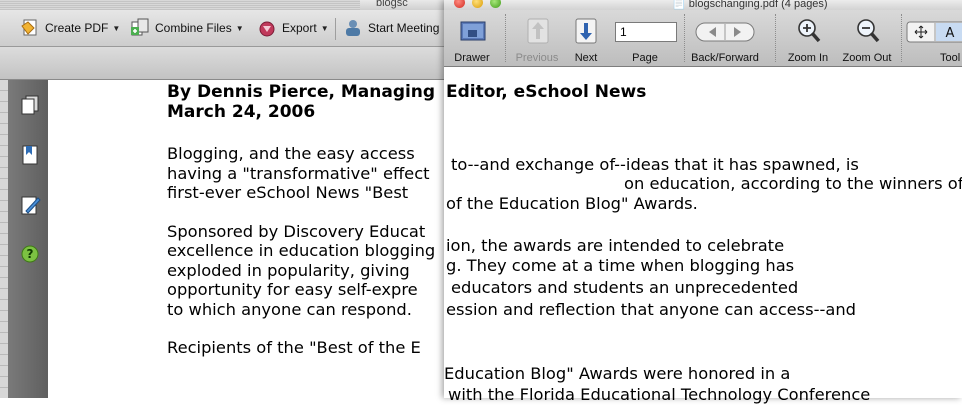 The image size is (962, 405). I want to click on signatures-panel-icon, so click(30, 205).